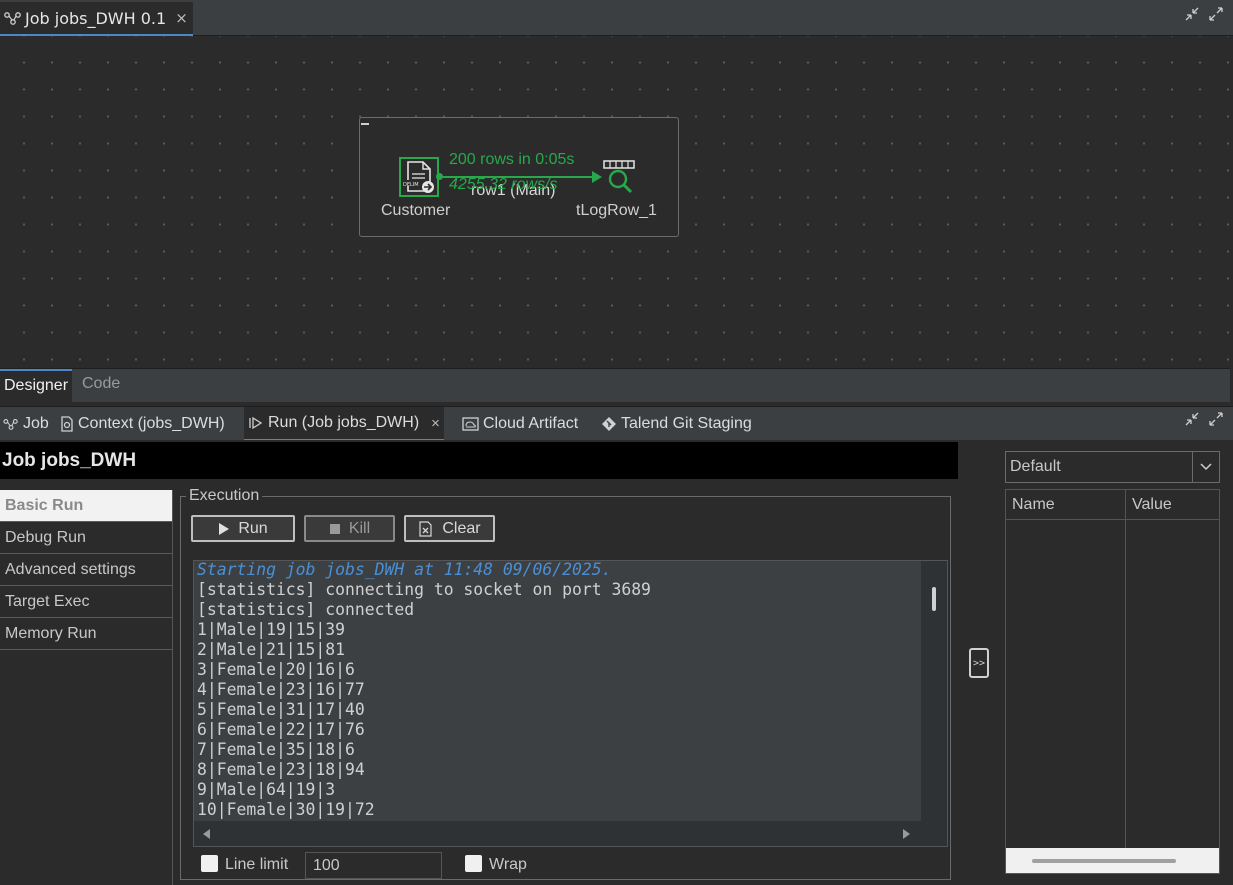 The width and height of the screenshot is (1233, 885). I want to click on console-line: [statistics] connected, so click(306, 609).